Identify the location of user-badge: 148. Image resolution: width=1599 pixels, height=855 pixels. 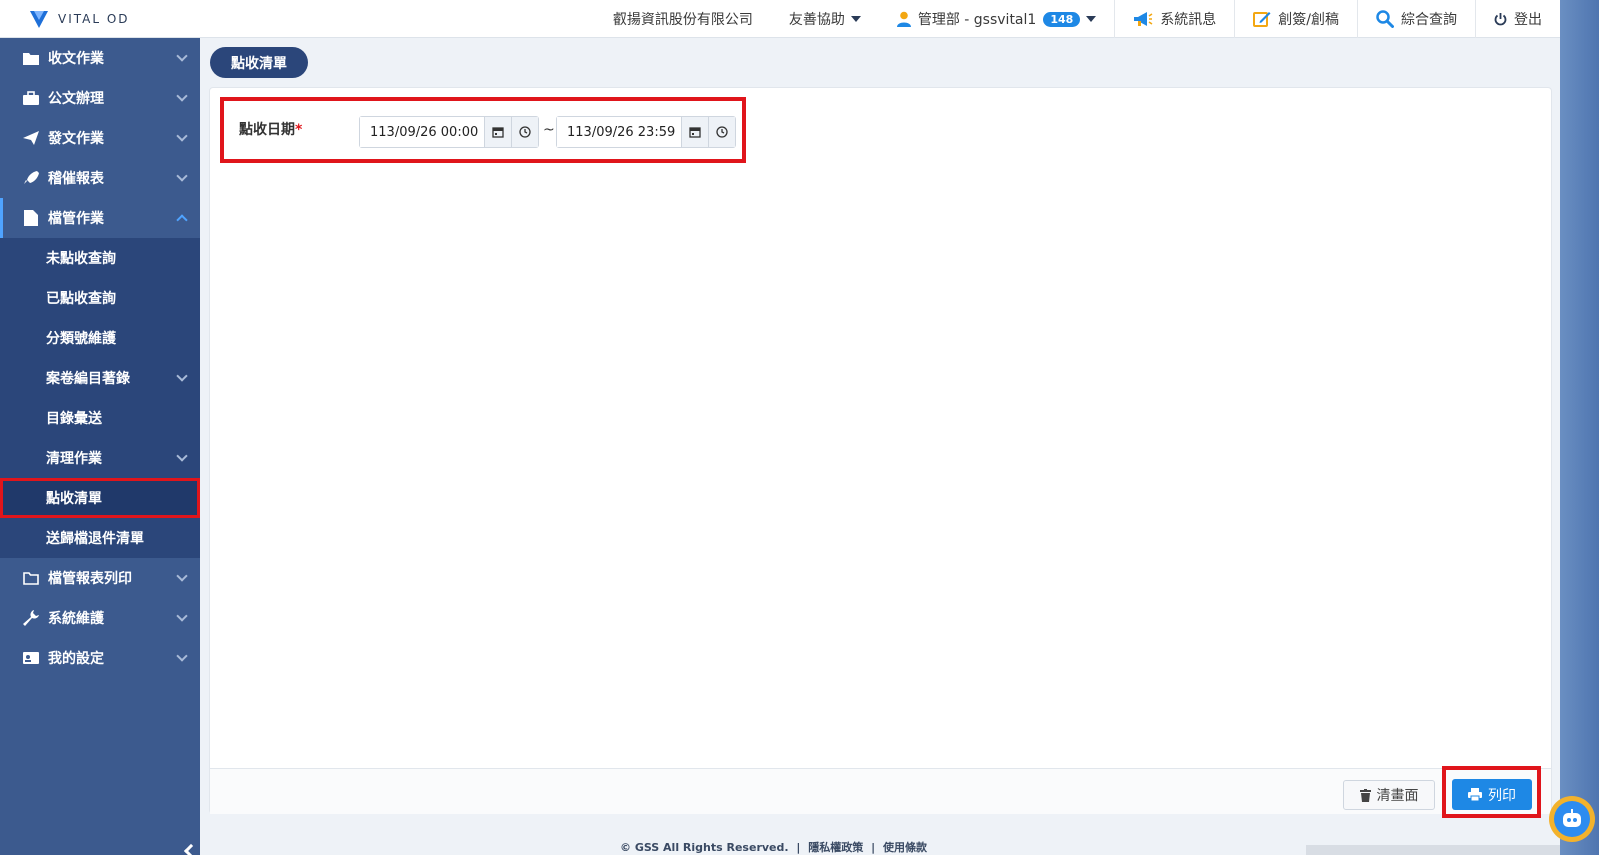
(1062, 19).